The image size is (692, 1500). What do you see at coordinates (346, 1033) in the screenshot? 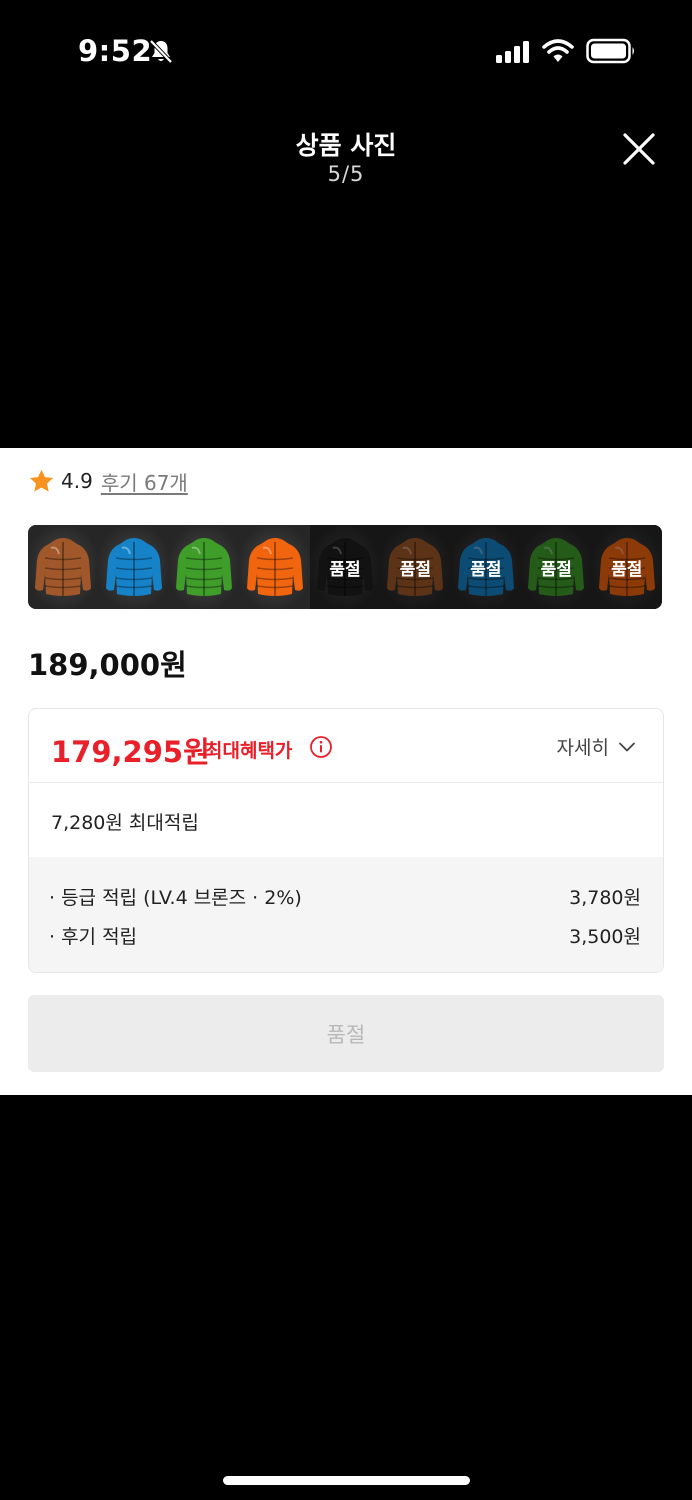
I see `sold-out-button: 품절` at bounding box center [346, 1033].